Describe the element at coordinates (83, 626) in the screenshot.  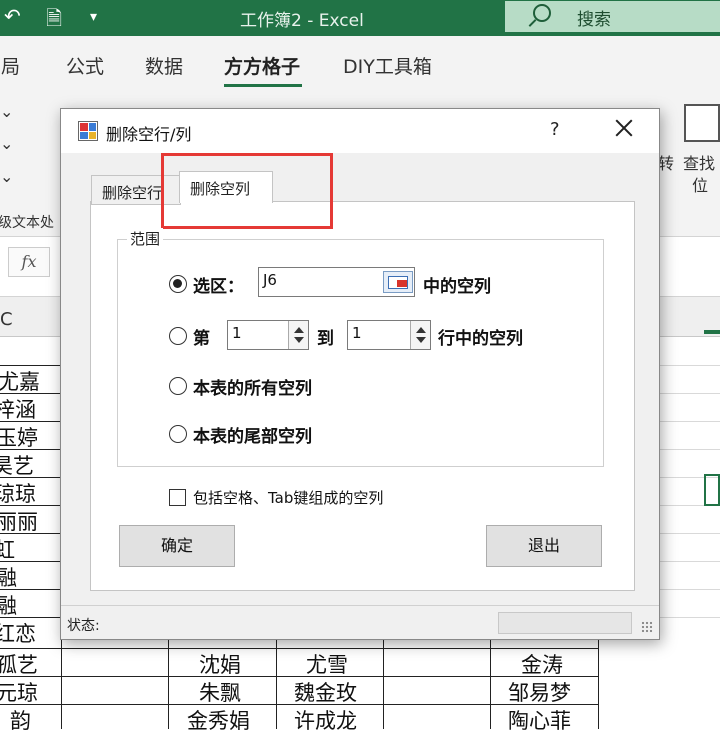
I see `status-label: 状态:` at that location.